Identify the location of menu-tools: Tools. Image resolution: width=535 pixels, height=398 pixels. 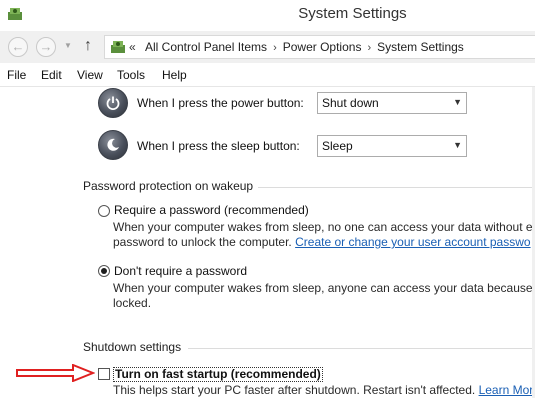
(131, 75).